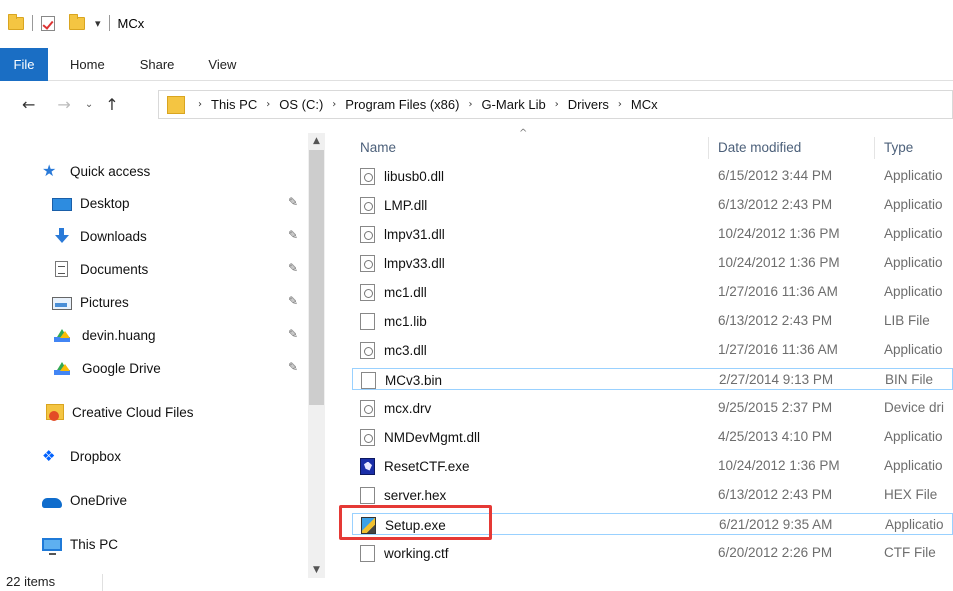 The image size is (953, 591). What do you see at coordinates (316, 141) in the screenshot?
I see `scroll-up-icon: ▲` at bounding box center [316, 141].